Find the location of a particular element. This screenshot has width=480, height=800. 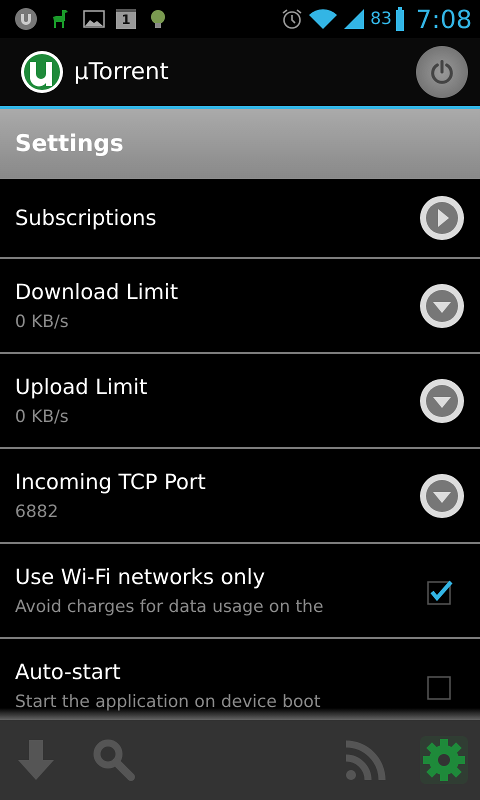

settings-row: Incoming TCP Port 6882 is located at coordinates (240, 496).